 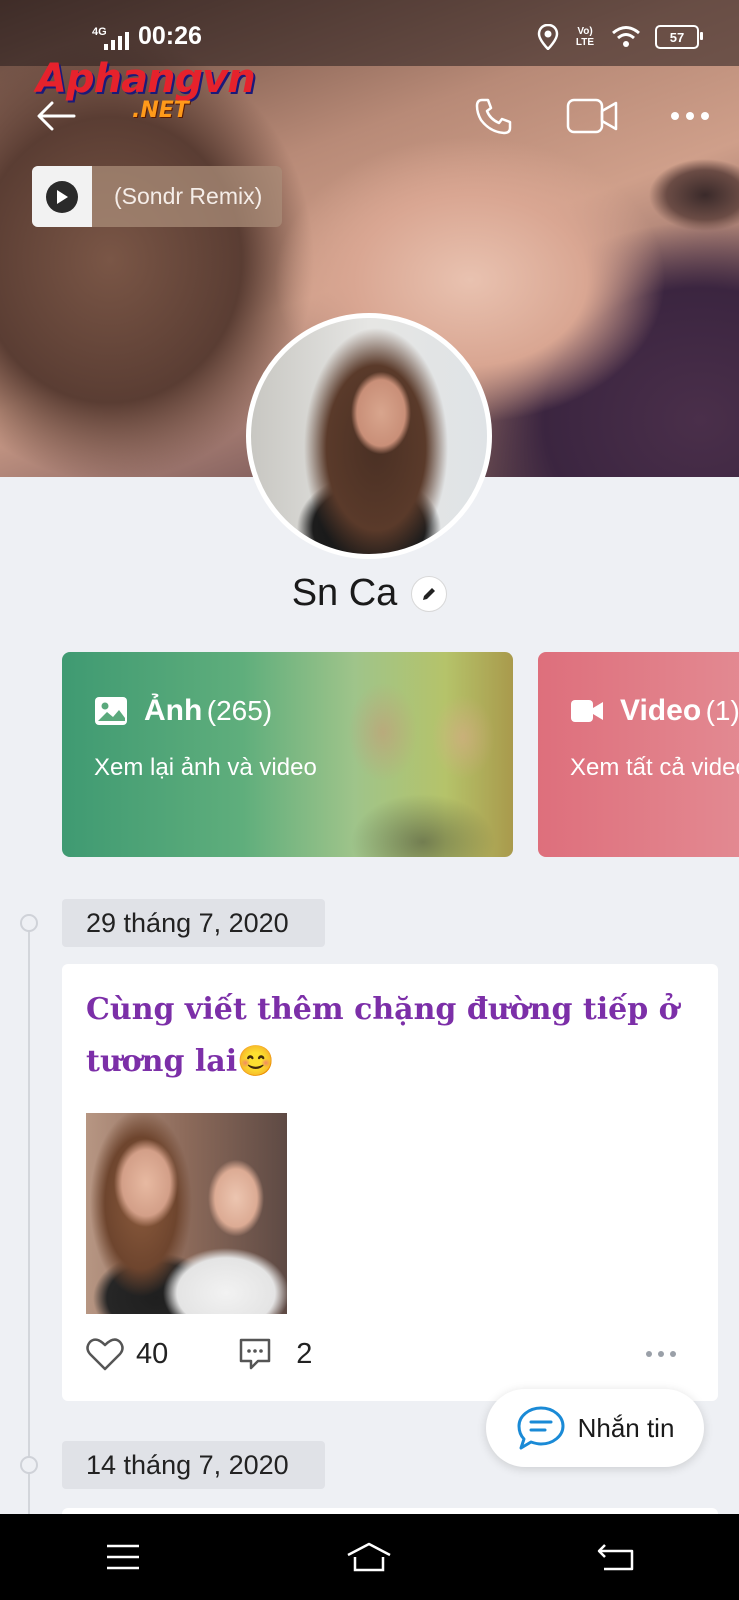 I want to click on menu-icon, so click(x=123, y=1557).